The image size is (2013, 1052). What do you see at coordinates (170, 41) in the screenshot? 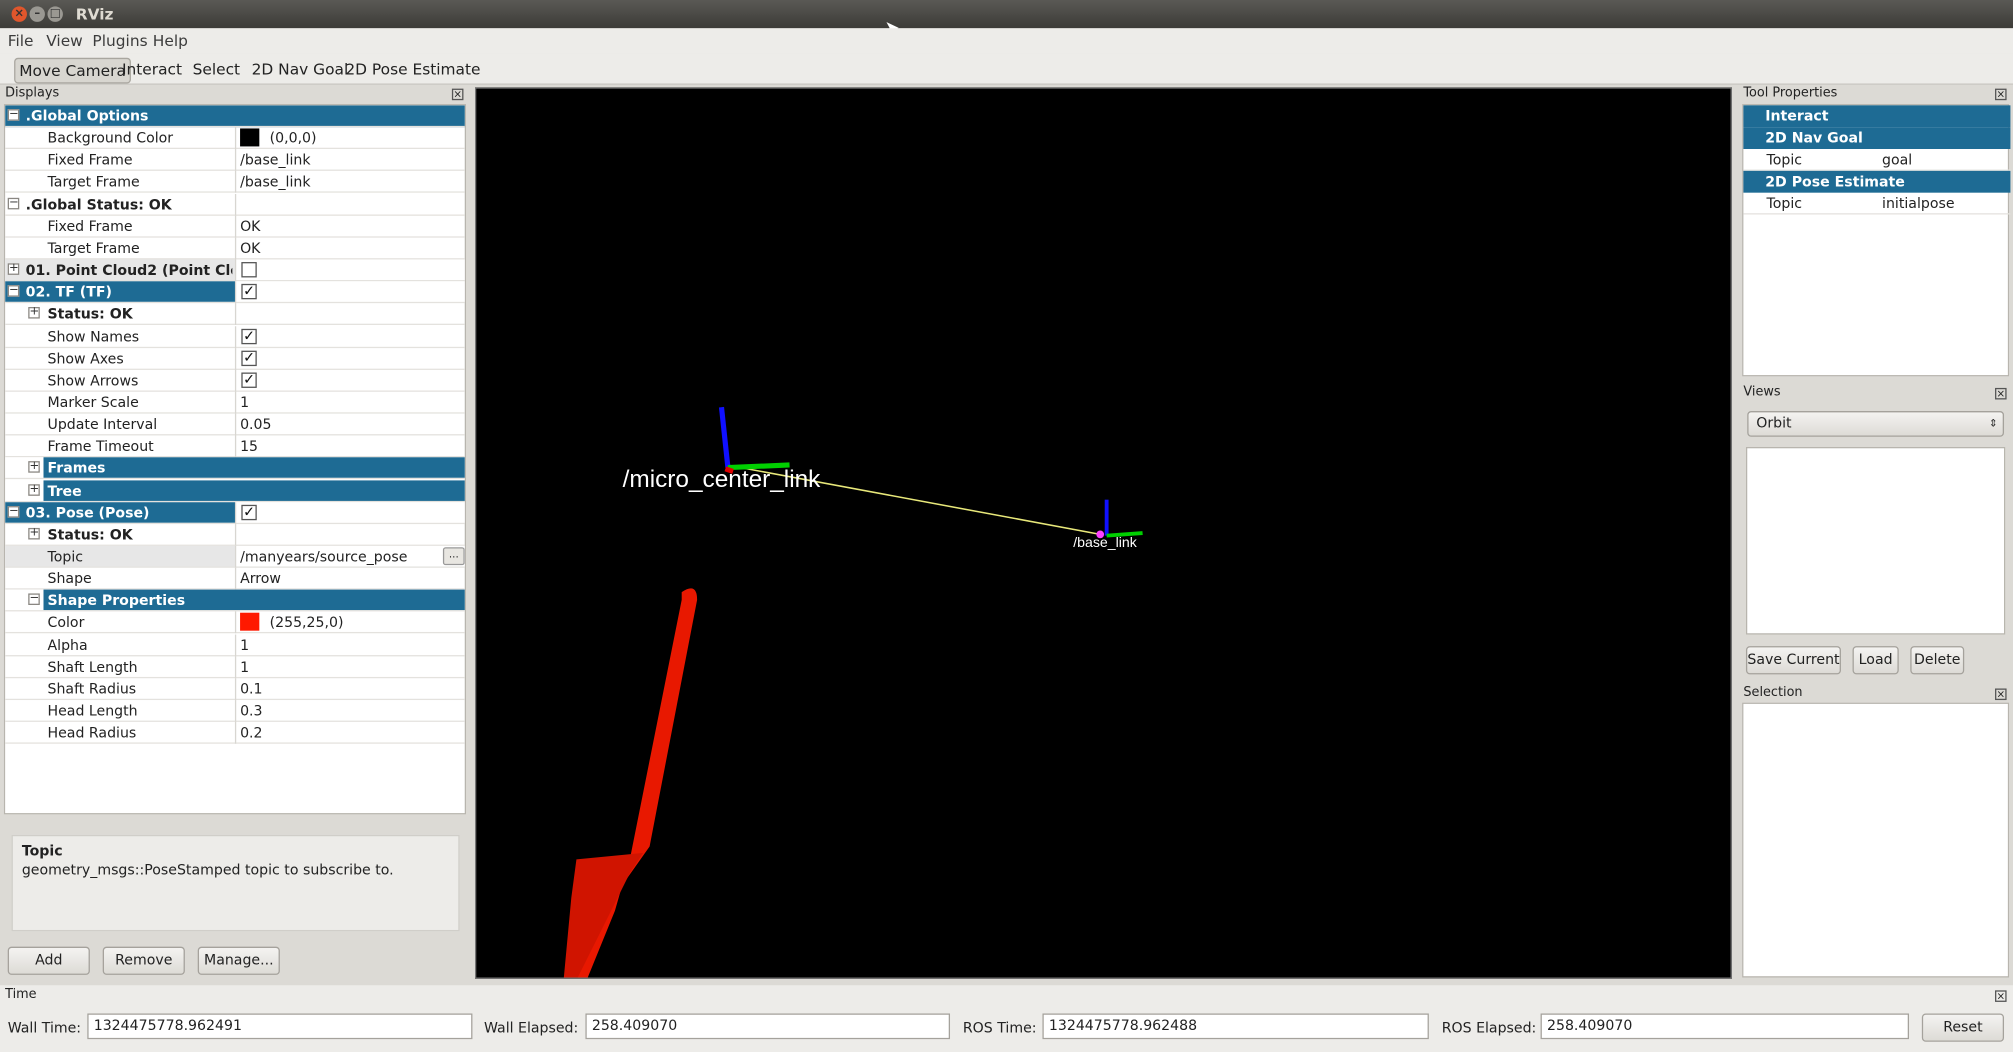
I see `menu-help: Help` at bounding box center [170, 41].